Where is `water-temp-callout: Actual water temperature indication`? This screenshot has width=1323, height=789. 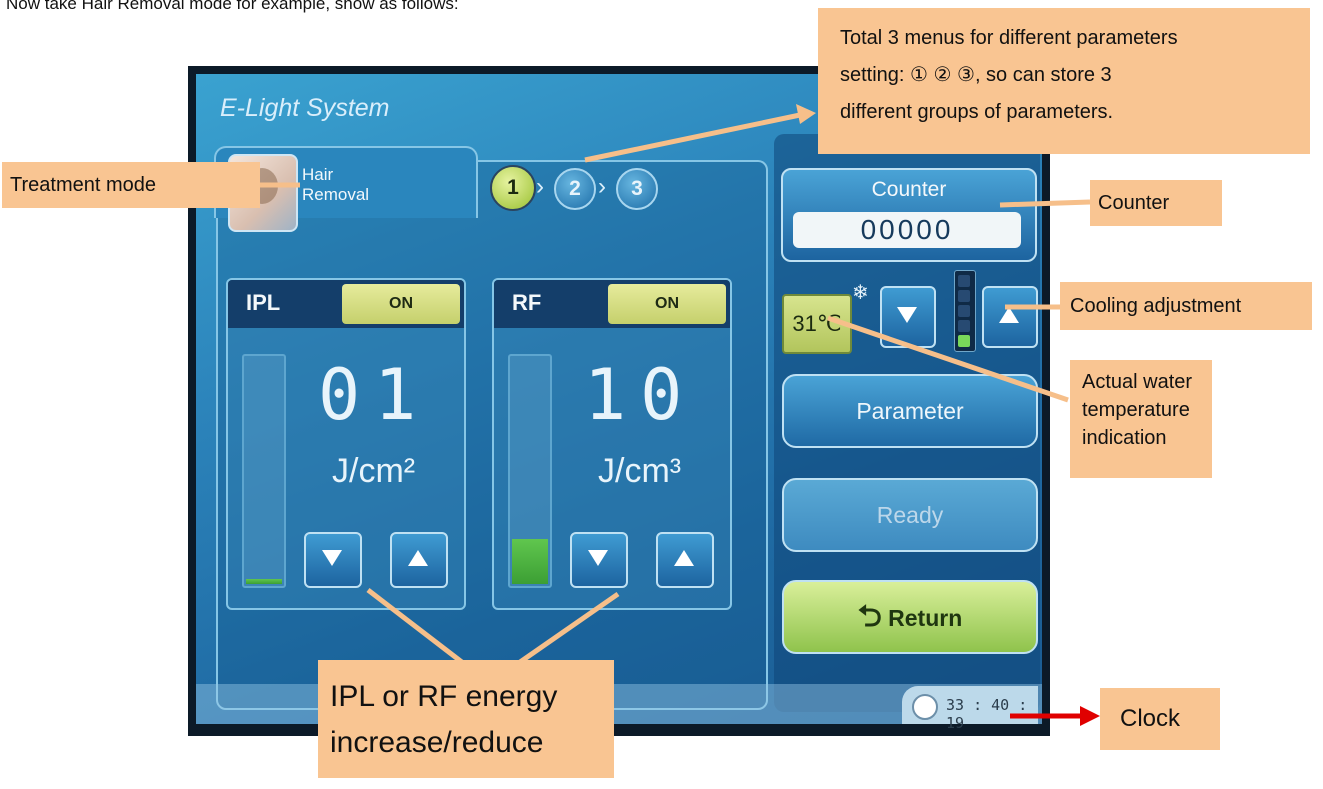
water-temp-callout: Actual water temperature indication is located at coordinates (1141, 419).